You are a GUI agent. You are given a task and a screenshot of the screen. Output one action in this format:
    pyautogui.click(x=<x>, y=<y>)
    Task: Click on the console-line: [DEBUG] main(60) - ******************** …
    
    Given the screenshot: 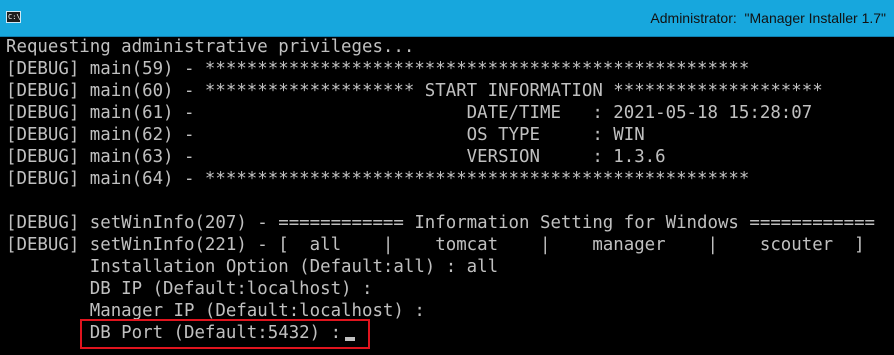 What is the action you would take?
    pyautogui.click(x=414, y=91)
    